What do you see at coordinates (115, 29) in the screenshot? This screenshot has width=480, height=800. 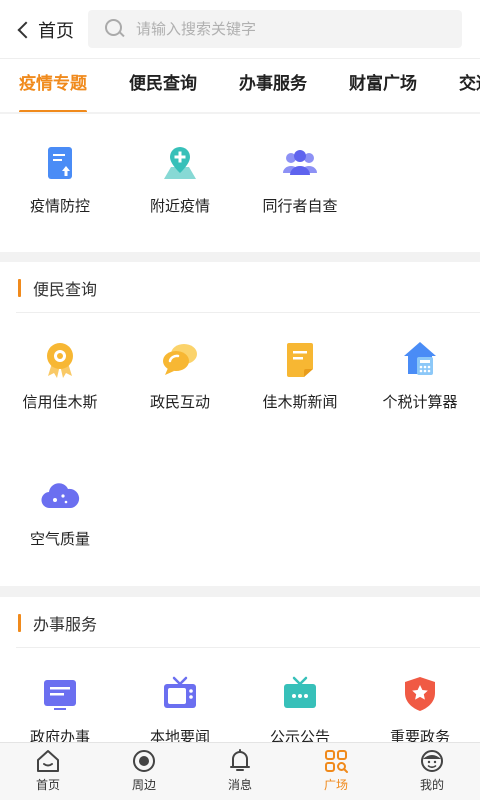 I see `search-icon` at bounding box center [115, 29].